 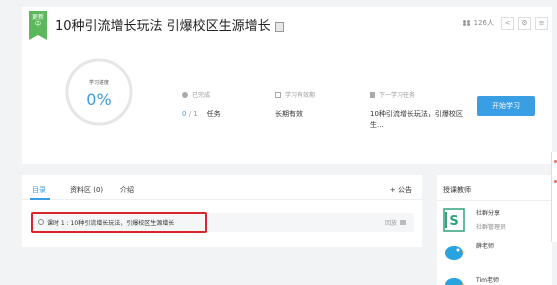 What do you see at coordinates (390, 223) in the screenshot?
I see `lesson-replay-label: 回放` at bounding box center [390, 223].